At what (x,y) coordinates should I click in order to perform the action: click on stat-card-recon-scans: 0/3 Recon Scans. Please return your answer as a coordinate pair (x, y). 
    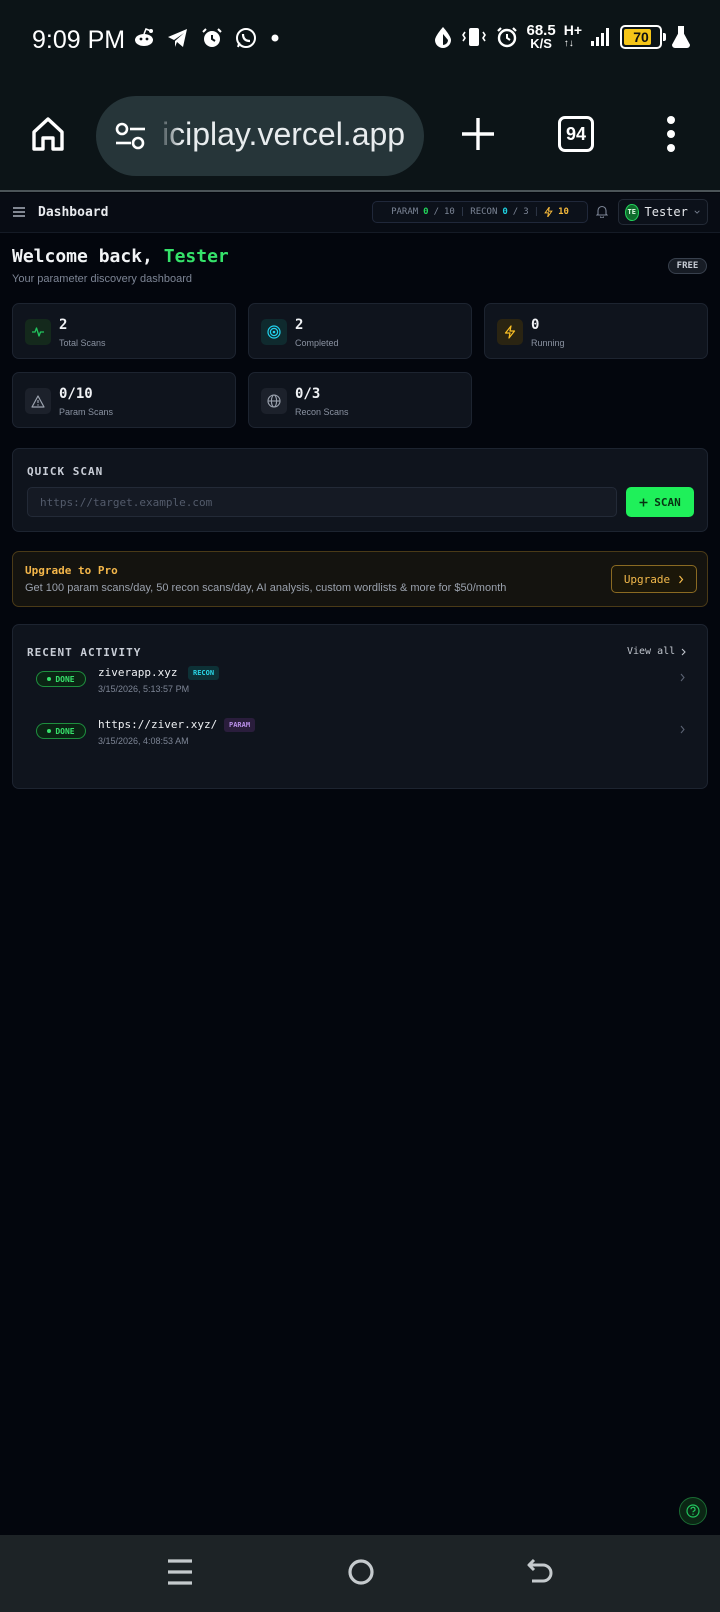
    Looking at the image, I should click on (360, 400).